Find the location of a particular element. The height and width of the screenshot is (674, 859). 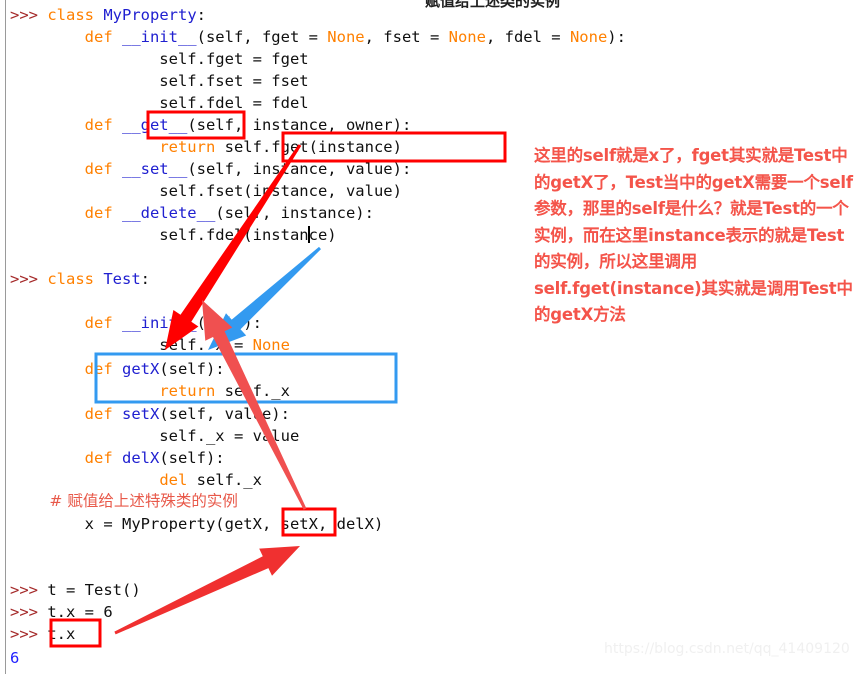

code-line: x = MyProperty(getX, setX, delX) is located at coordinates (197, 524).